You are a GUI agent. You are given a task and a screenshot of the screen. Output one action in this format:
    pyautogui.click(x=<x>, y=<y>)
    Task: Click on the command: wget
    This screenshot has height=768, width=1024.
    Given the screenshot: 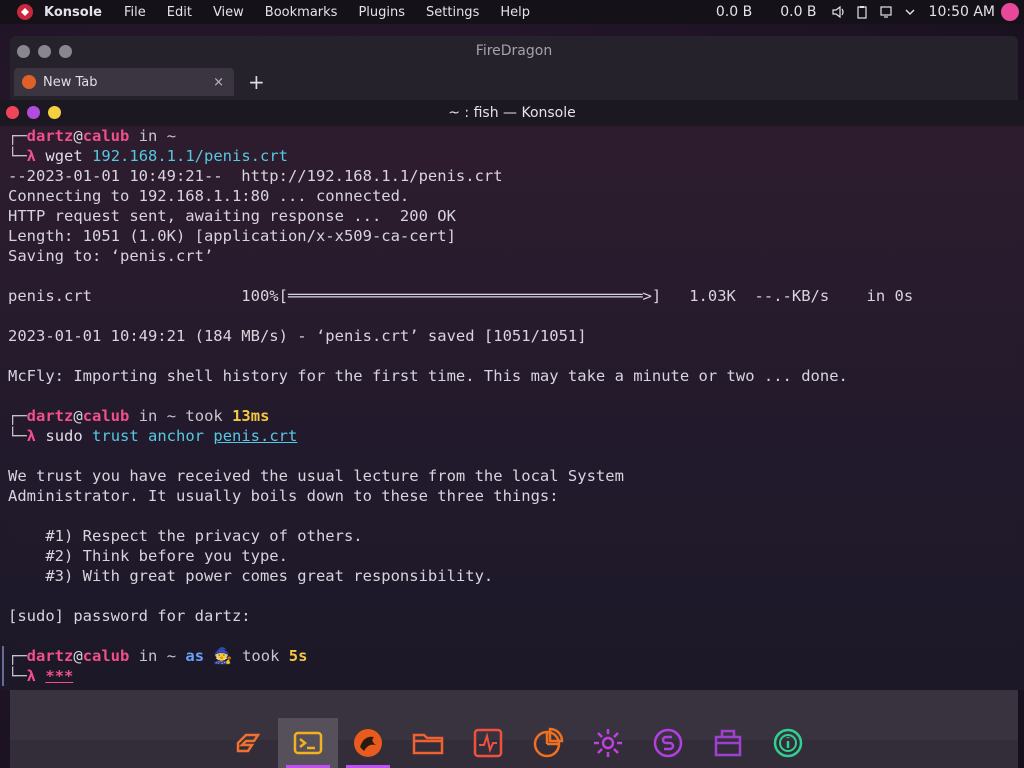 What is the action you would take?
    pyautogui.click(x=64, y=156)
    